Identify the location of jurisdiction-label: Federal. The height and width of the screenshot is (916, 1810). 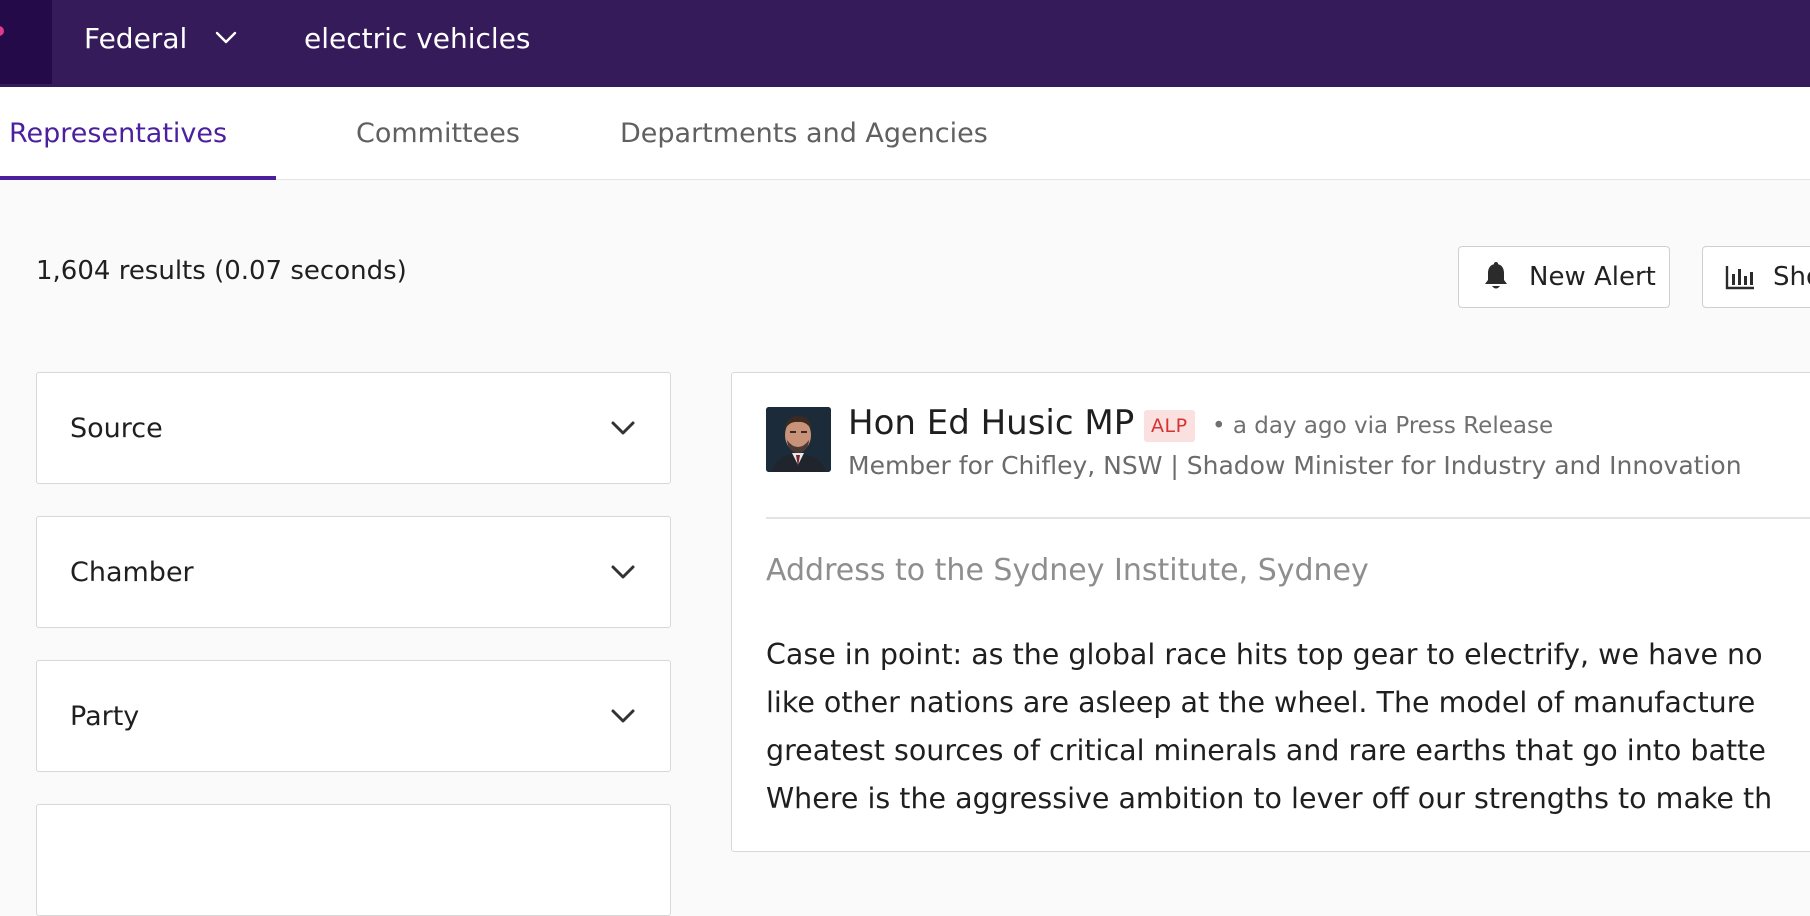
(136, 38).